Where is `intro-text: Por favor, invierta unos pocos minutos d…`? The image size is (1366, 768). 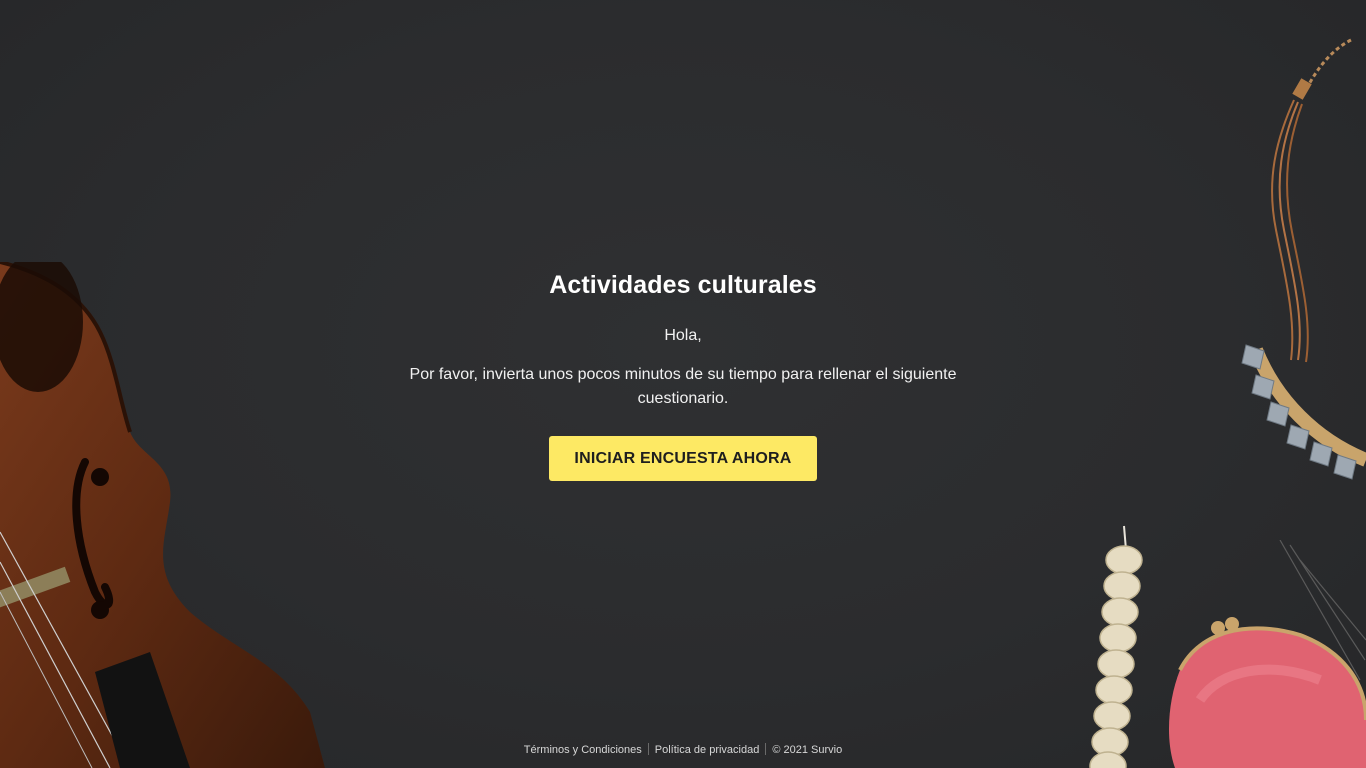
intro-text: Por favor, invierta unos pocos minutos d… is located at coordinates (683, 386).